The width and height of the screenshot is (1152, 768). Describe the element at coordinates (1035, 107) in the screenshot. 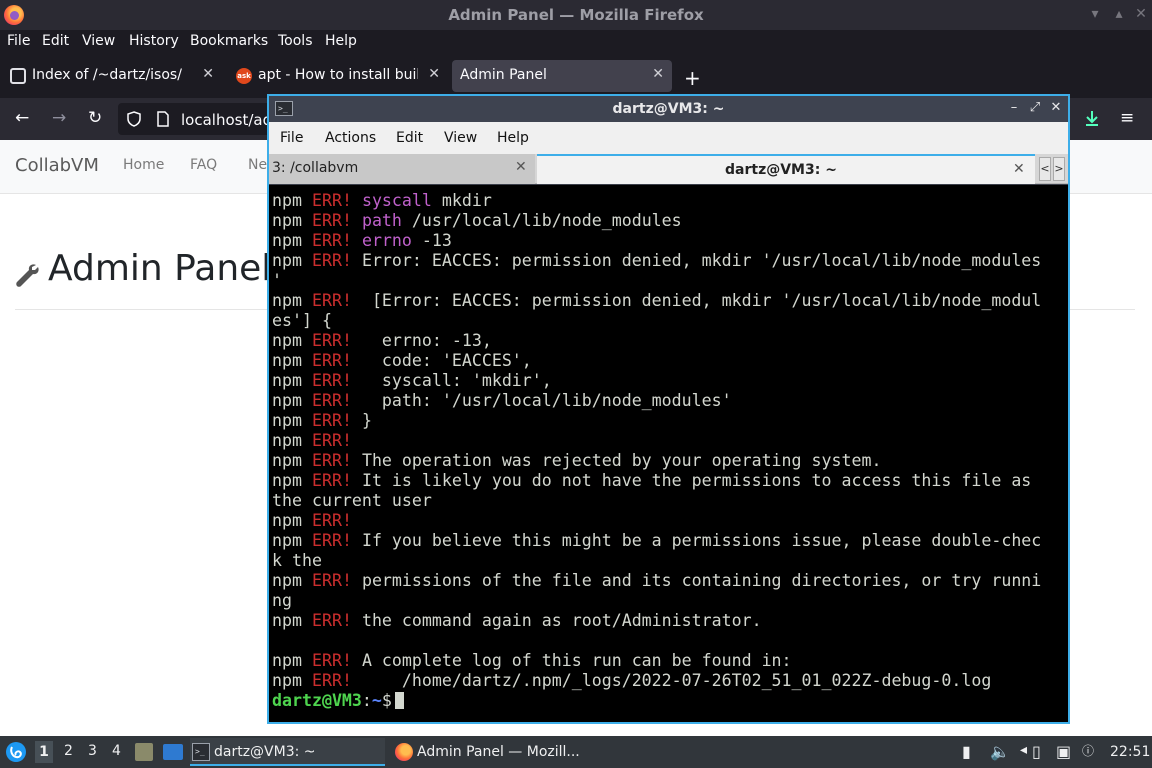

I see `maximize-icon: ⤢` at that location.